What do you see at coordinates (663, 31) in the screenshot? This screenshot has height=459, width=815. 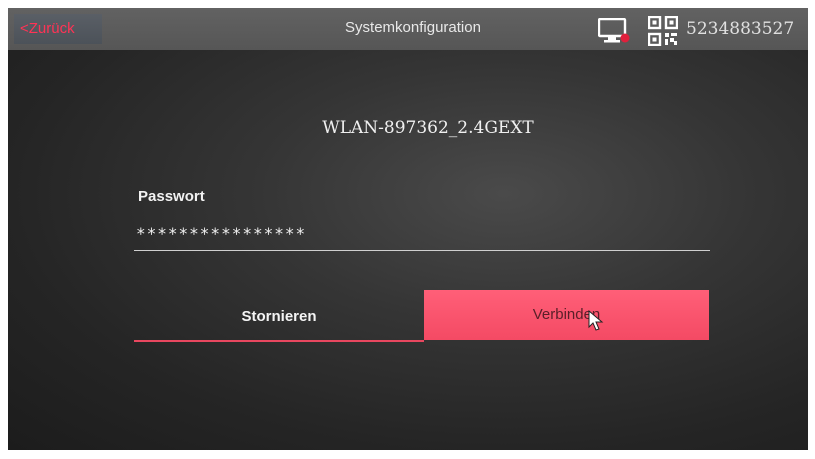 I see `qr-code-icon` at bounding box center [663, 31].